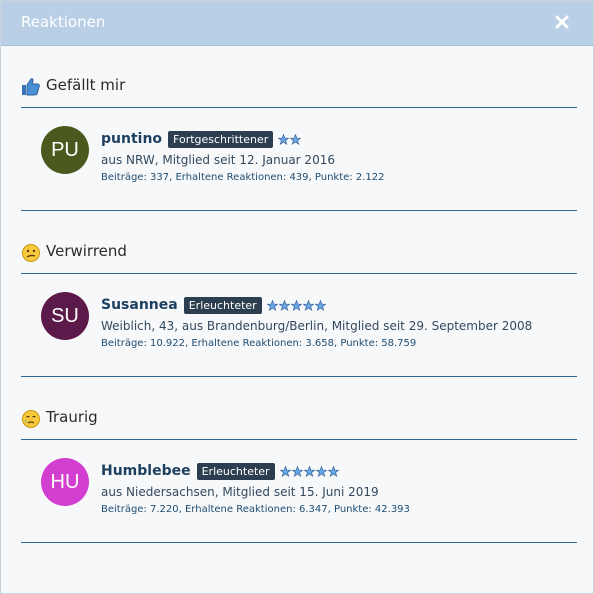  Describe the element at coordinates (146, 471) in the screenshot. I see `username-link: Humblebee` at that location.